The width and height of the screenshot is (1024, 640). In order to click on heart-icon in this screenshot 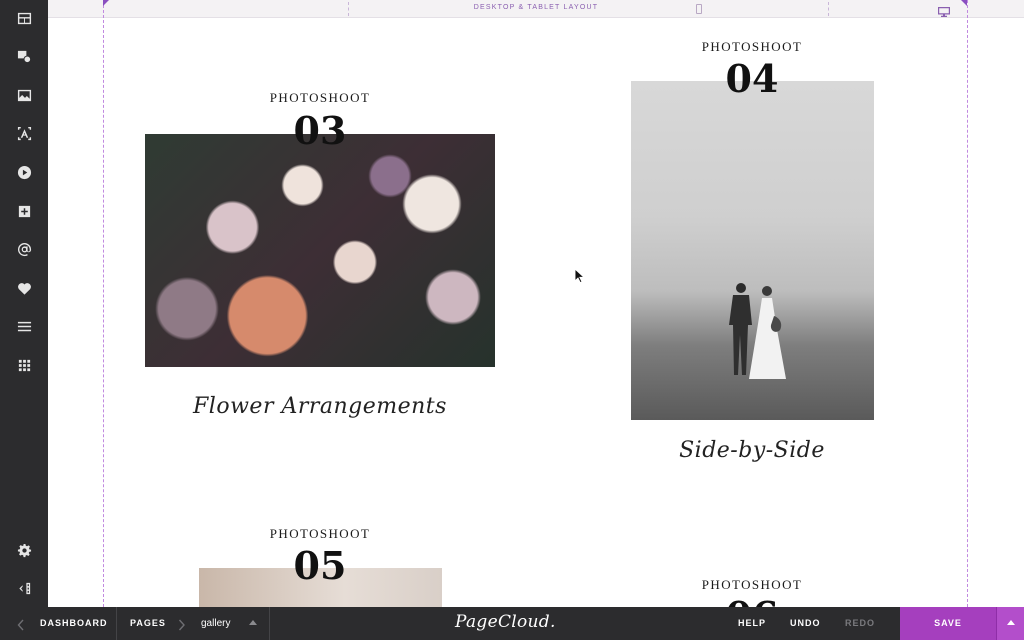, I will do `click(24, 288)`.